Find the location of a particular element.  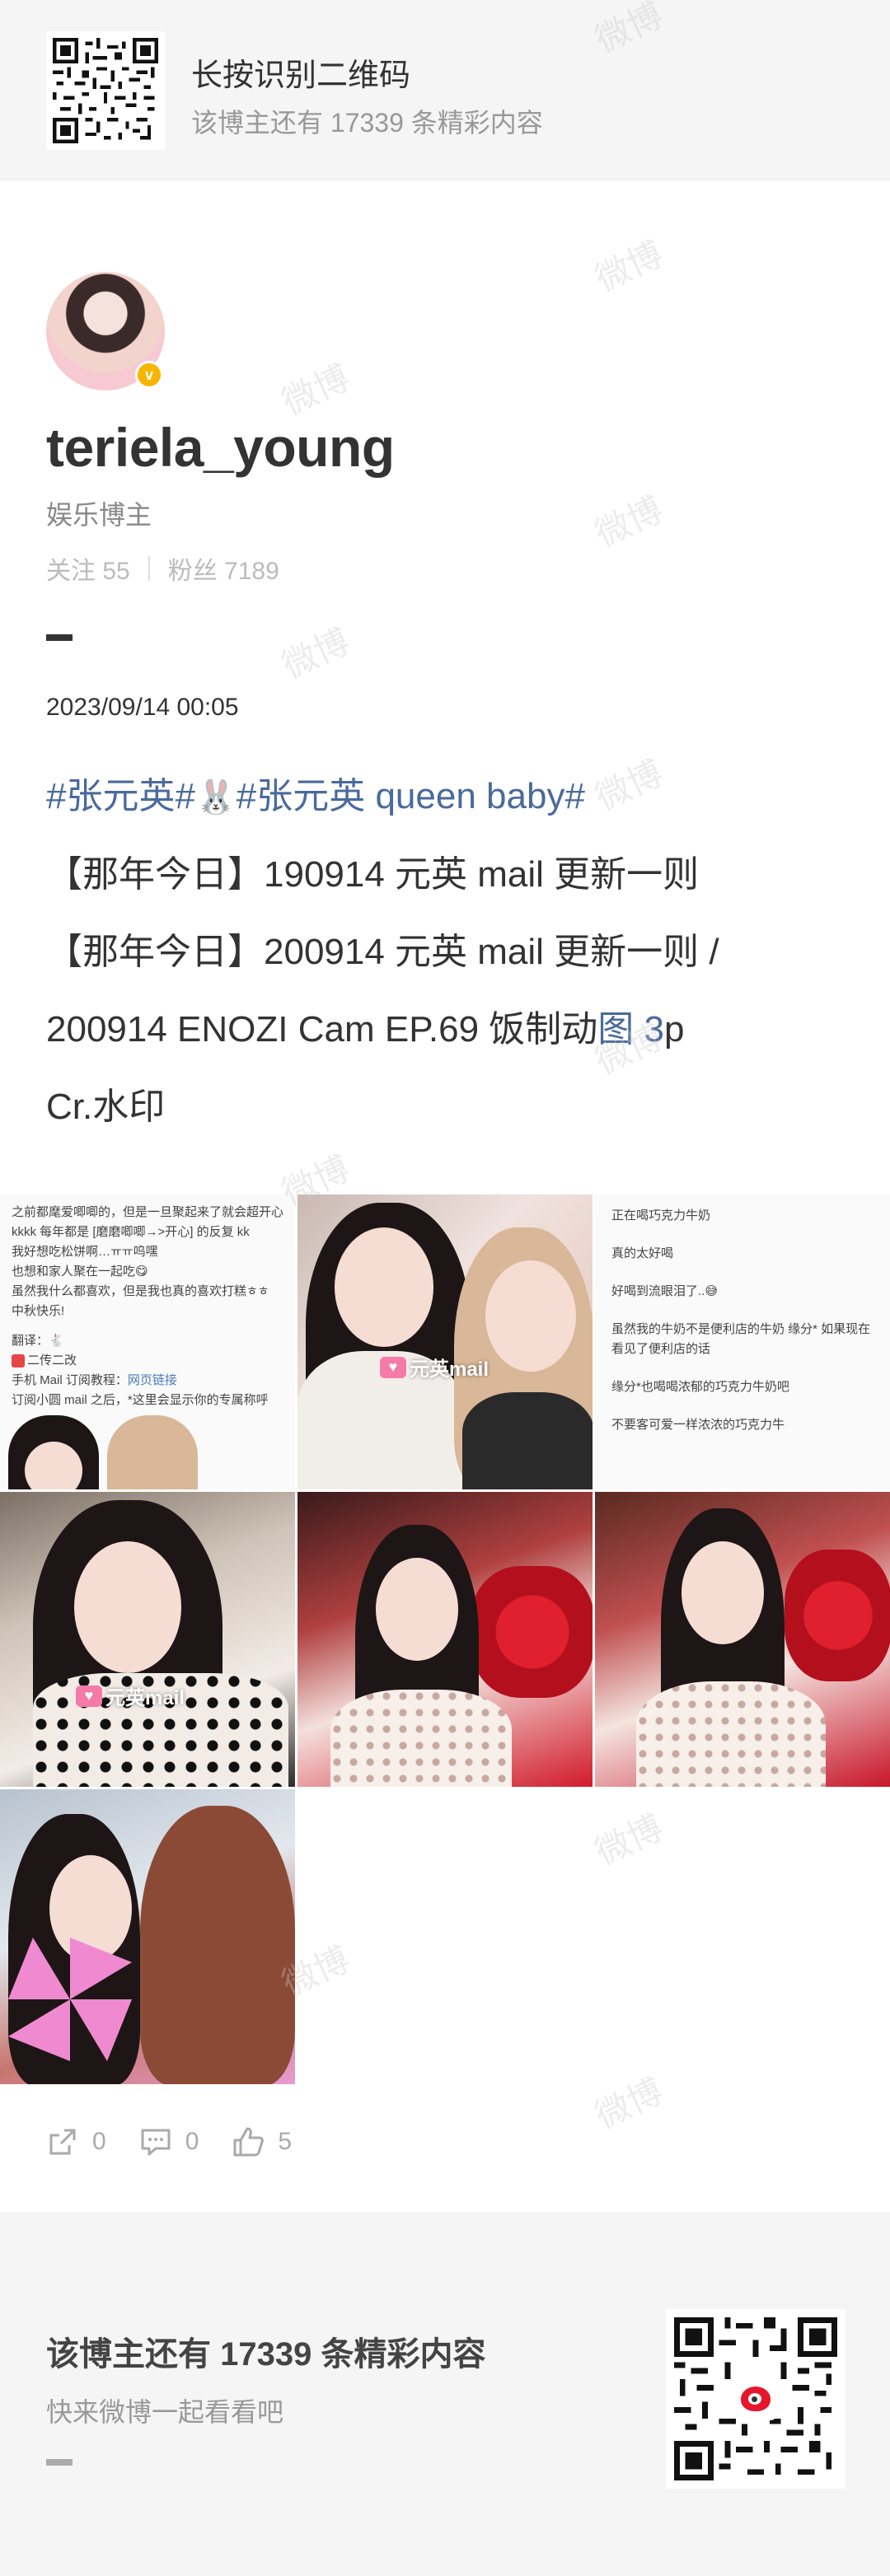

red-square-icon is located at coordinates (19, 1361).